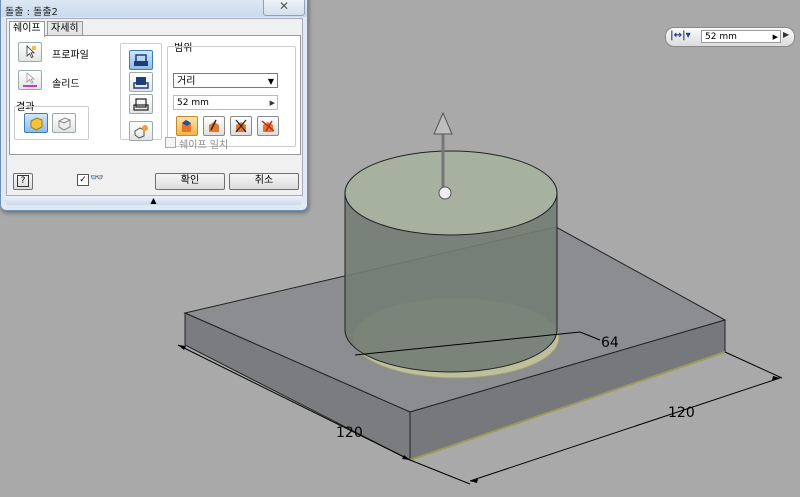 This screenshot has width=800, height=497. What do you see at coordinates (186, 81) in the screenshot?
I see `extents-type-value: 거리` at bounding box center [186, 81].